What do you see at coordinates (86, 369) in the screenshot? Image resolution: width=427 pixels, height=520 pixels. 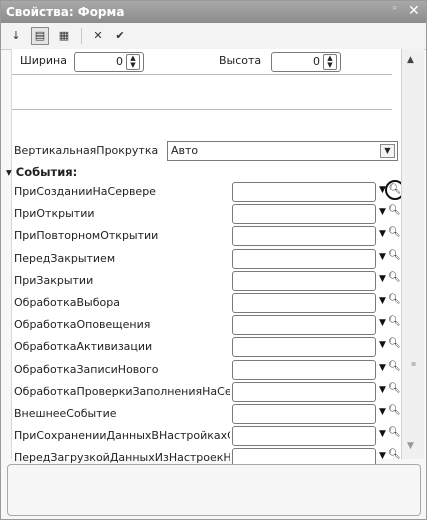 I see `event-name: ОбработкаЗаписиНового` at bounding box center [86, 369].